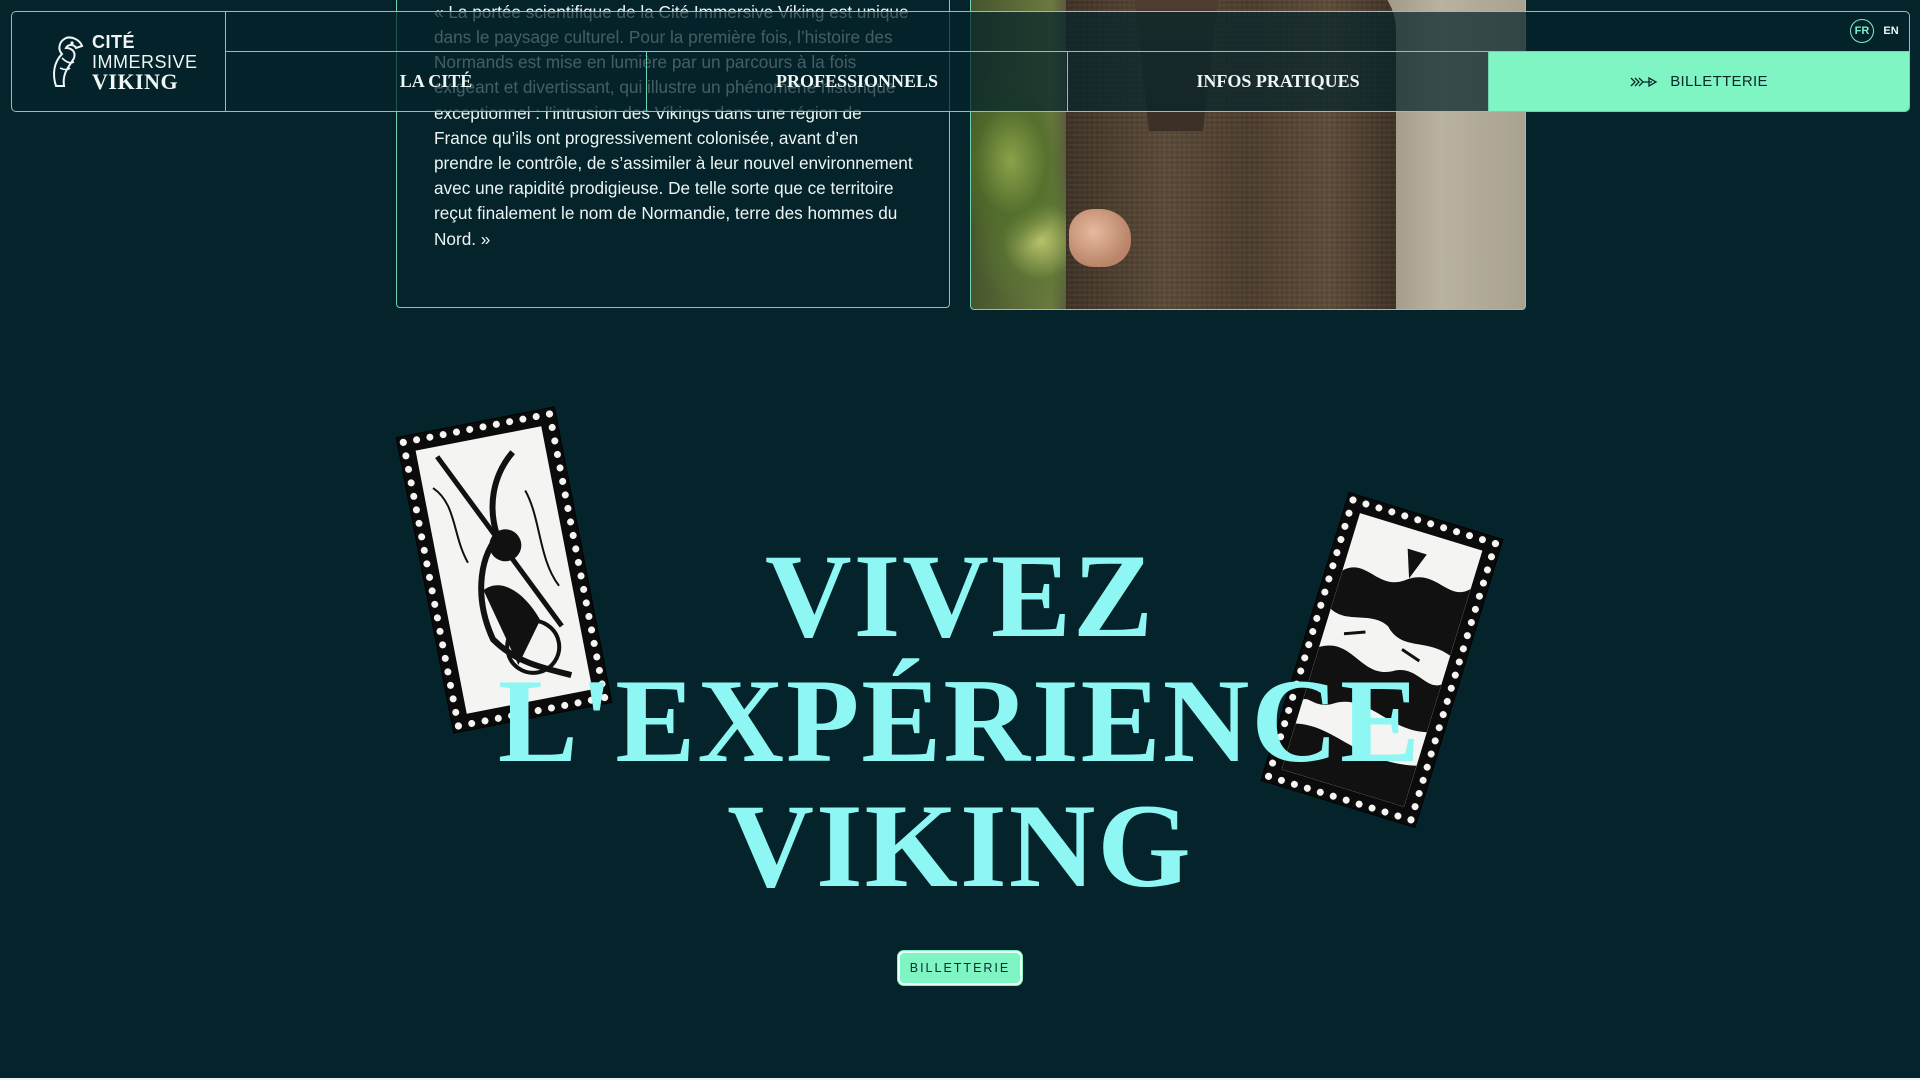 This screenshot has height=1080, width=1920. Describe the element at coordinates (145, 62) in the screenshot. I see `logo-wordmark: CITÉ IMMERSIVE VIKING` at that location.